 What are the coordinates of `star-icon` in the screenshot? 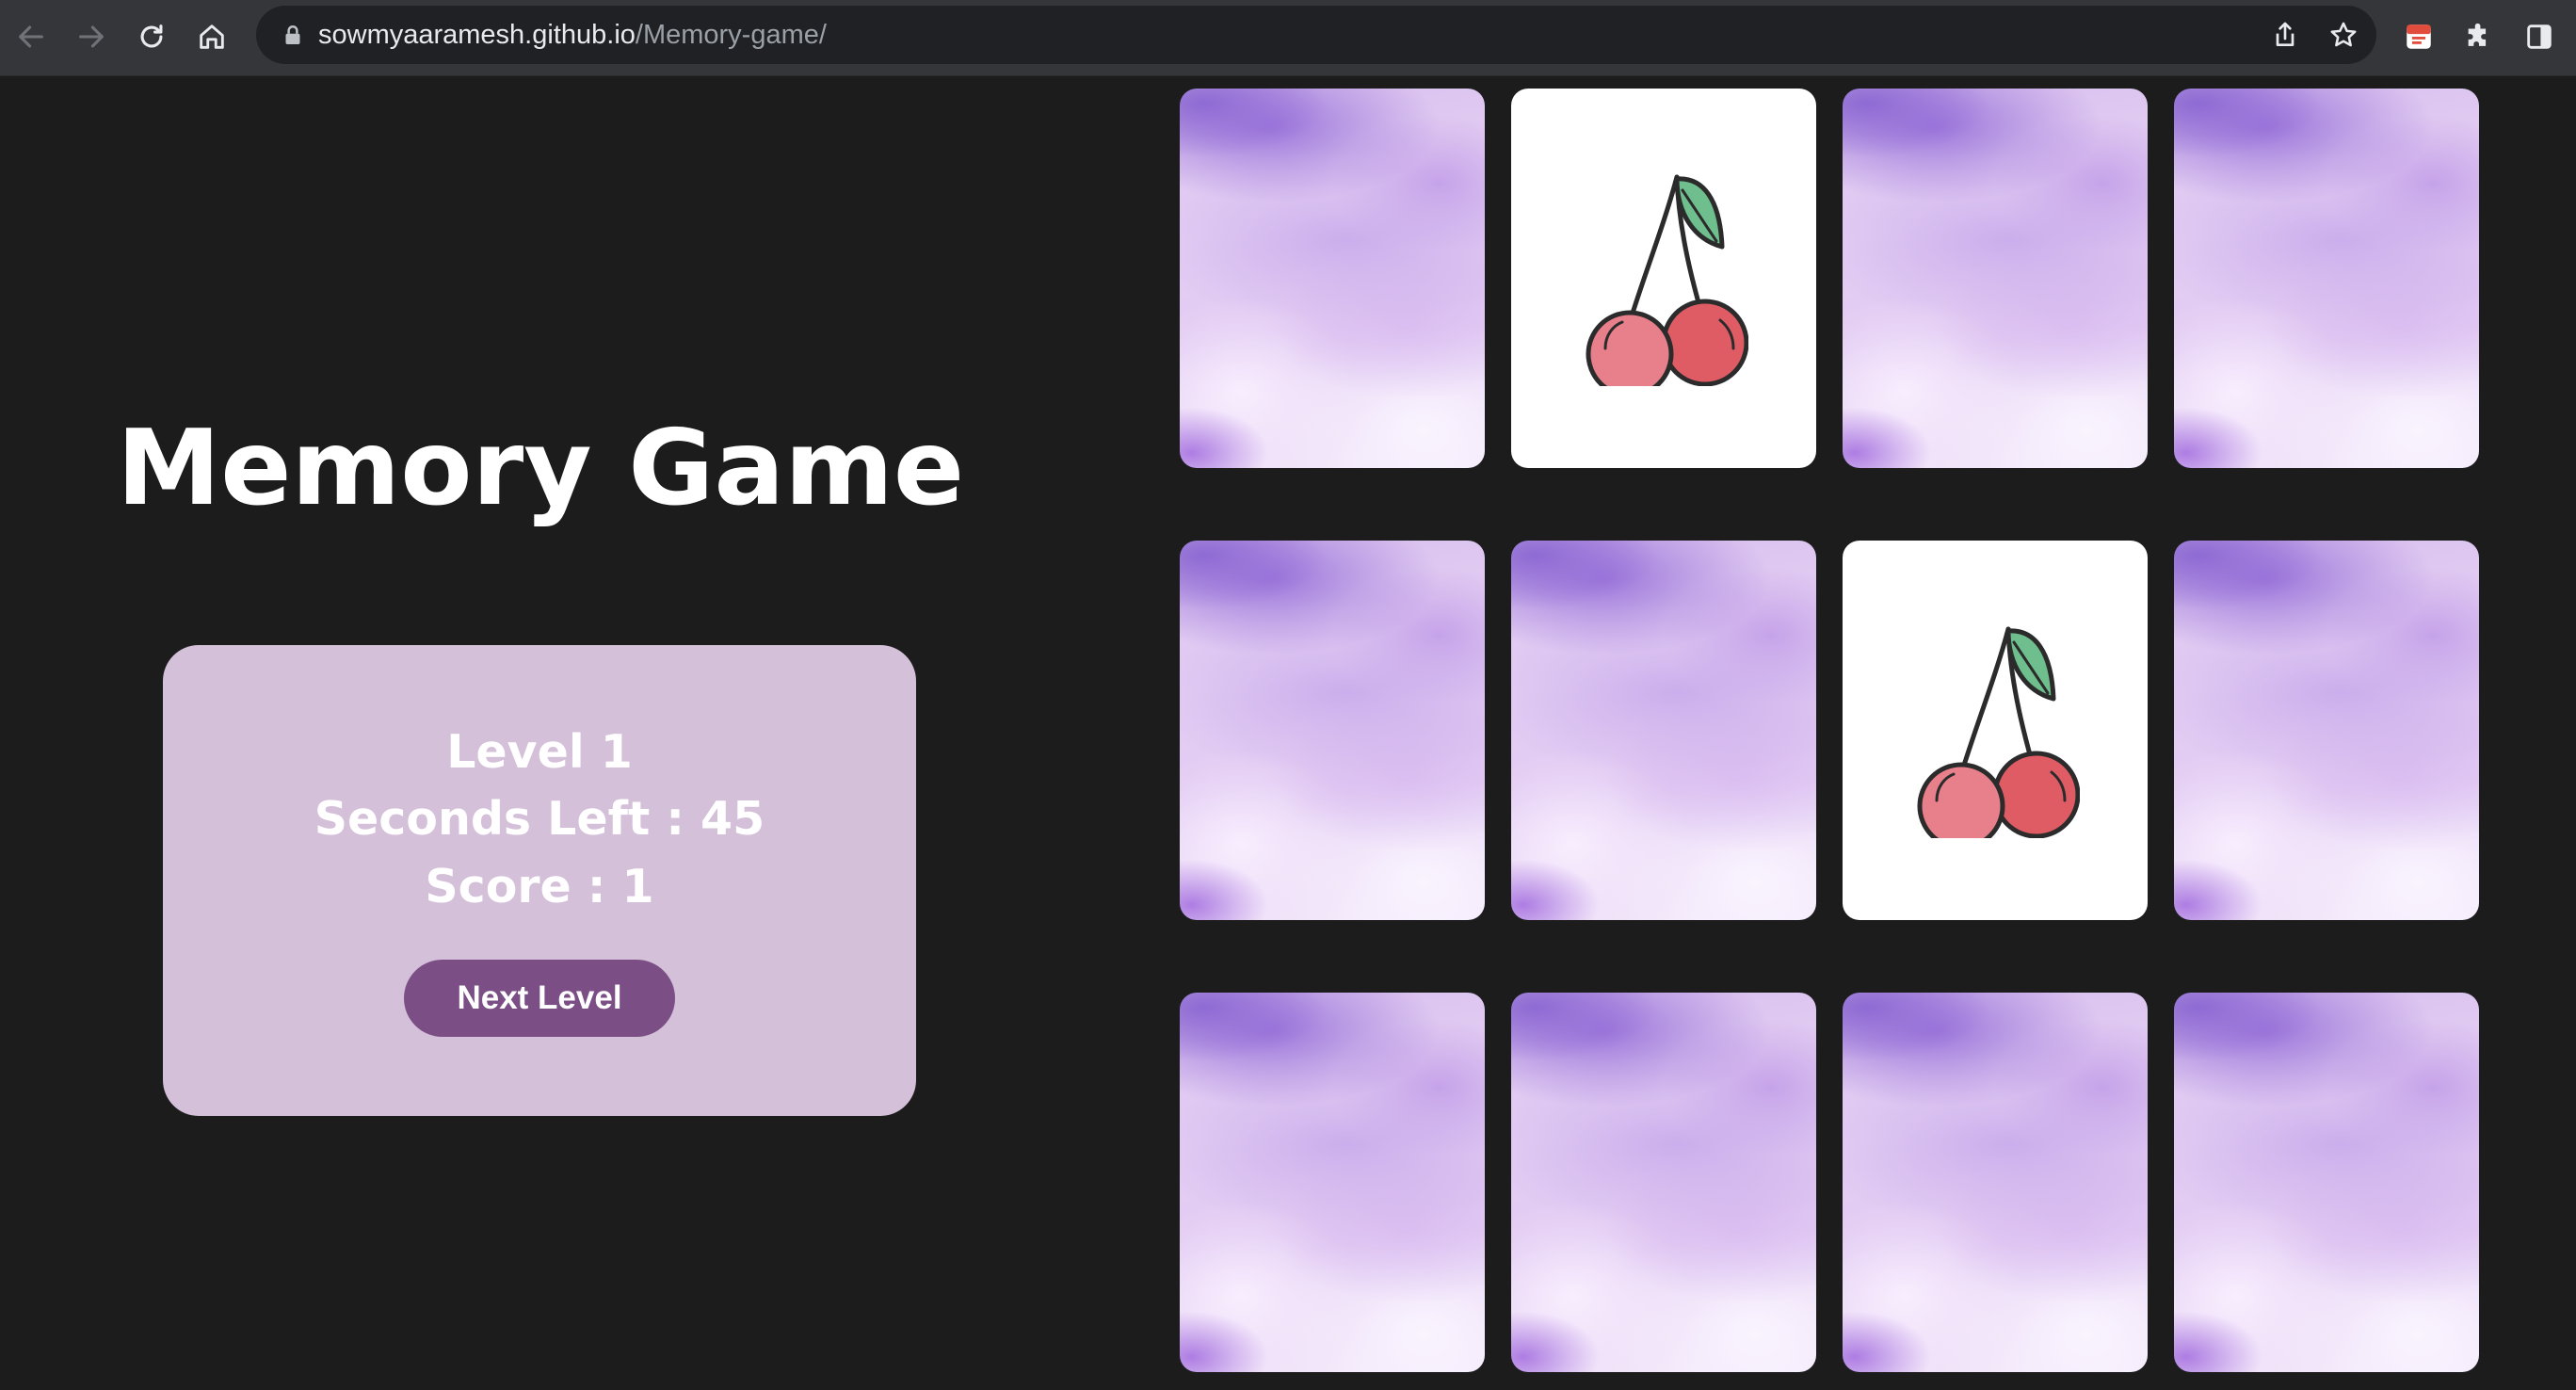 It's located at (2343, 35).